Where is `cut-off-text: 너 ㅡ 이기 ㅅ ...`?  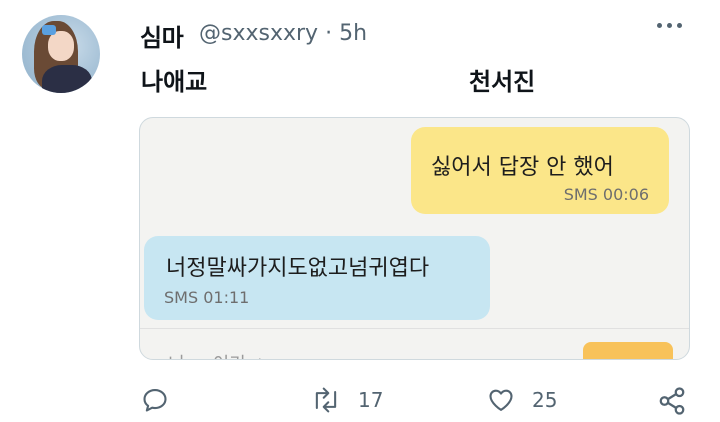
cut-off-text: 너 ㅡ 이기 ㅅ ... is located at coordinates (229, 354).